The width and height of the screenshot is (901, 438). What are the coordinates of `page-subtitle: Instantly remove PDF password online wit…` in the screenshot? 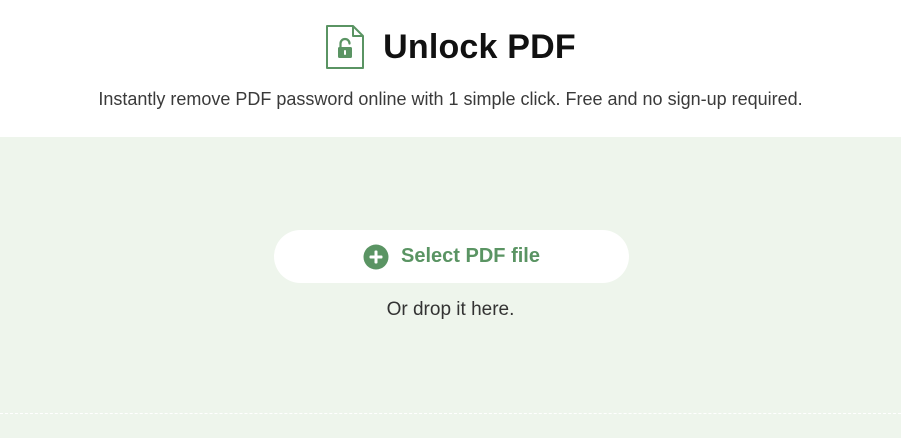 It's located at (450, 99).